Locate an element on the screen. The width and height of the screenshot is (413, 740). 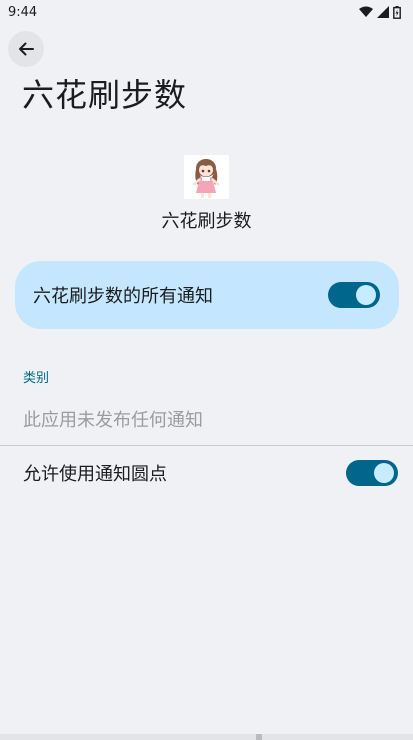
arrow-left-icon is located at coordinates (26, 49).